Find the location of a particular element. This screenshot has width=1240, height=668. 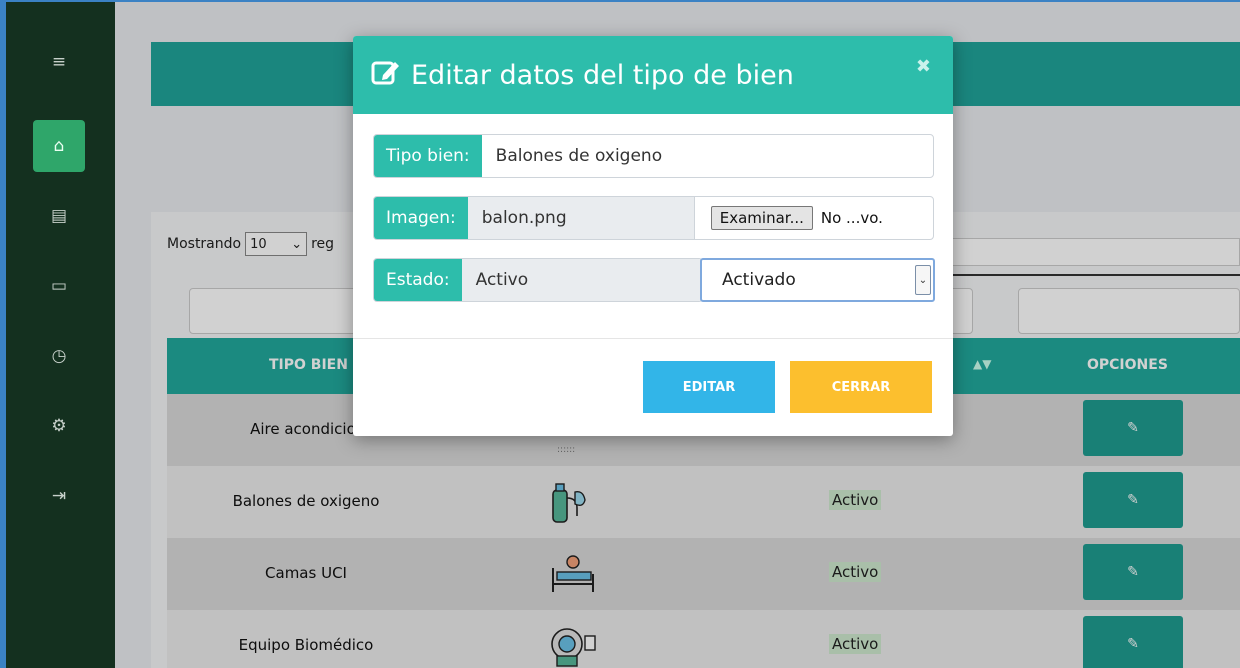

home-icon: ⌂ is located at coordinates (59, 146).